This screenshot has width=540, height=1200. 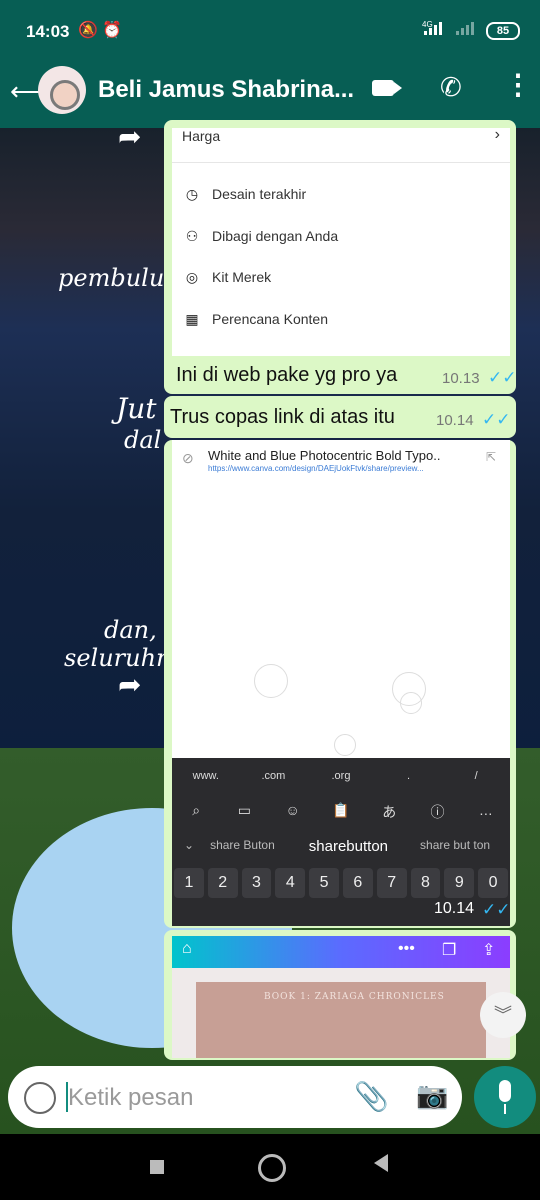 What do you see at coordinates (406, 948) in the screenshot?
I see `more-options-icon: •••` at bounding box center [406, 948].